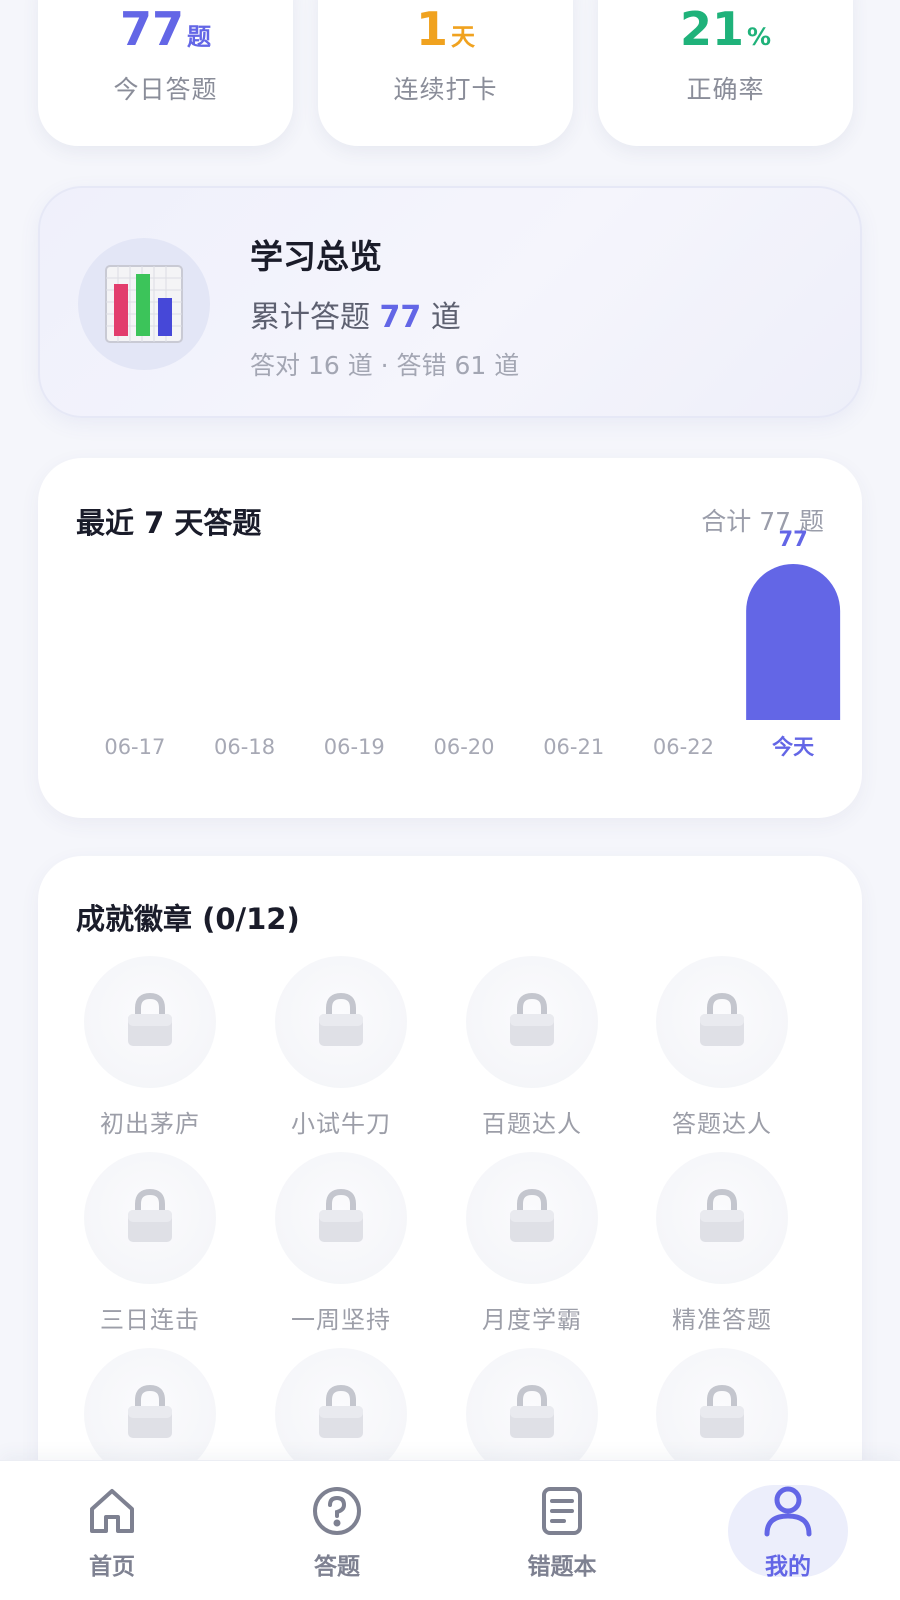  I want to click on tab-mistakes: 错题本, so click(562, 1530).